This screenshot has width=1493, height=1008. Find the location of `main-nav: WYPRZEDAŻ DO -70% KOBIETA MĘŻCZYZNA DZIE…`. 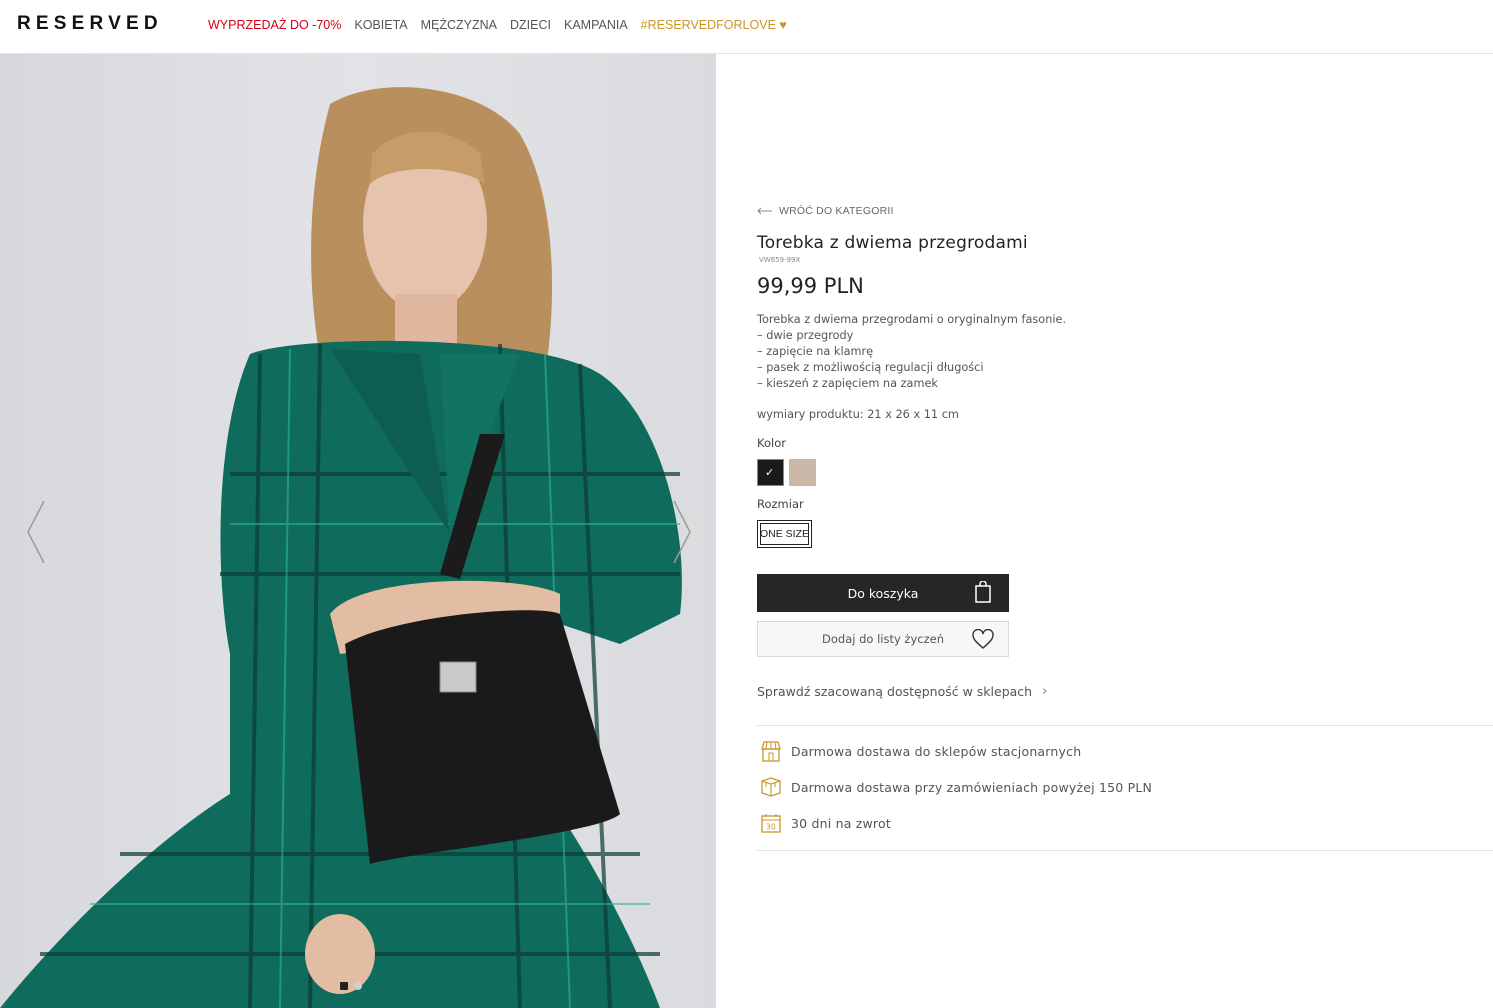

main-nav: WYPRZEDAŻ DO -70% KOBIETA MĘŻCZYZNA DZIE… is located at coordinates (497, 25).